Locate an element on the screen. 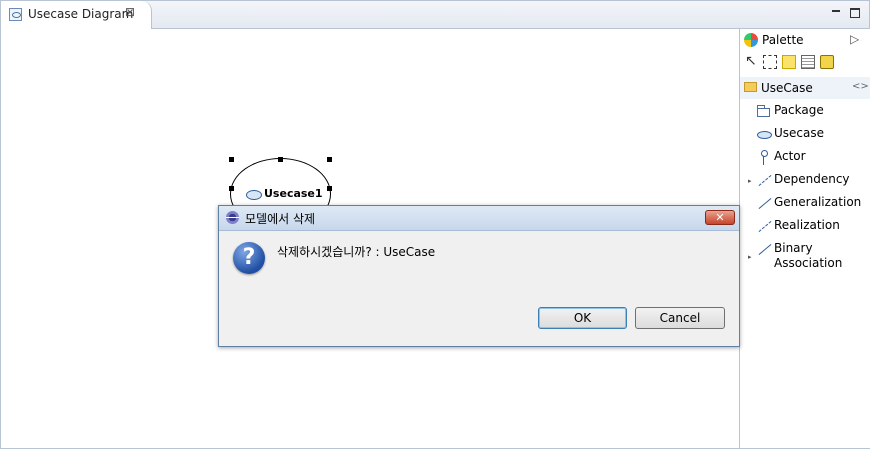 The width and height of the screenshot is (870, 449). minimize-icon is located at coordinates (836, 11).